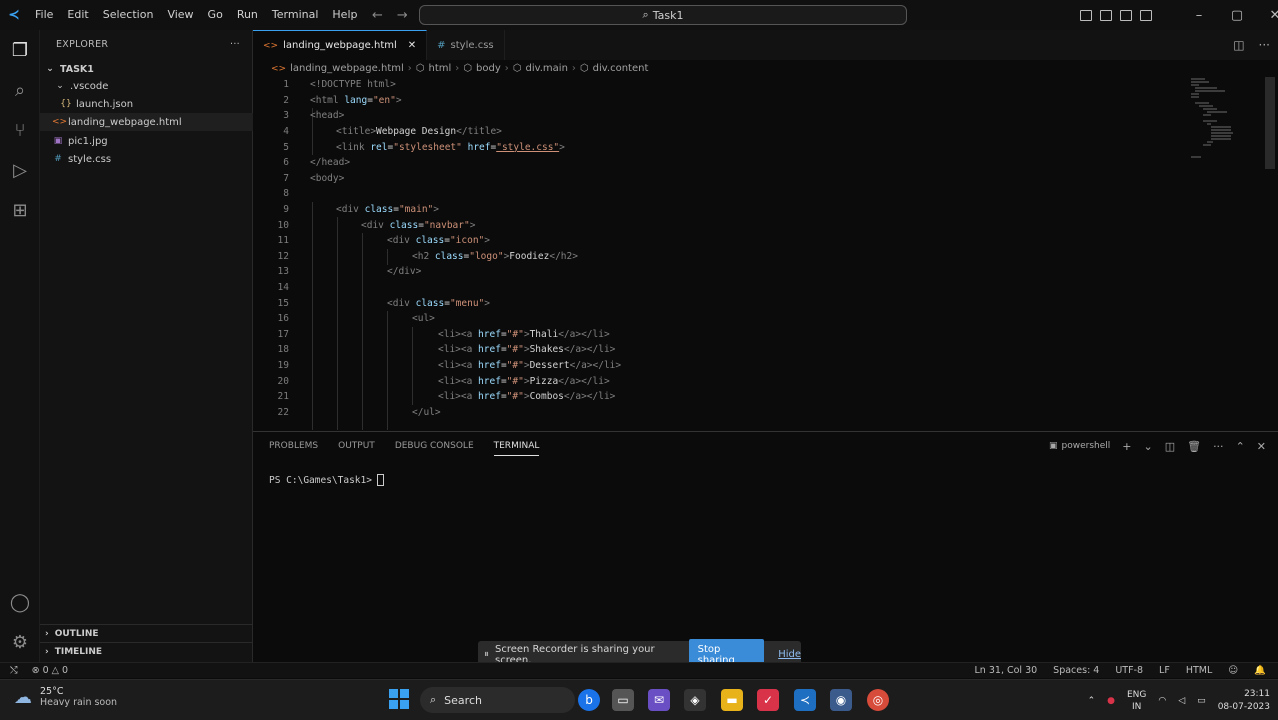  I want to click on extensions-icon: ⊞, so click(20, 210).